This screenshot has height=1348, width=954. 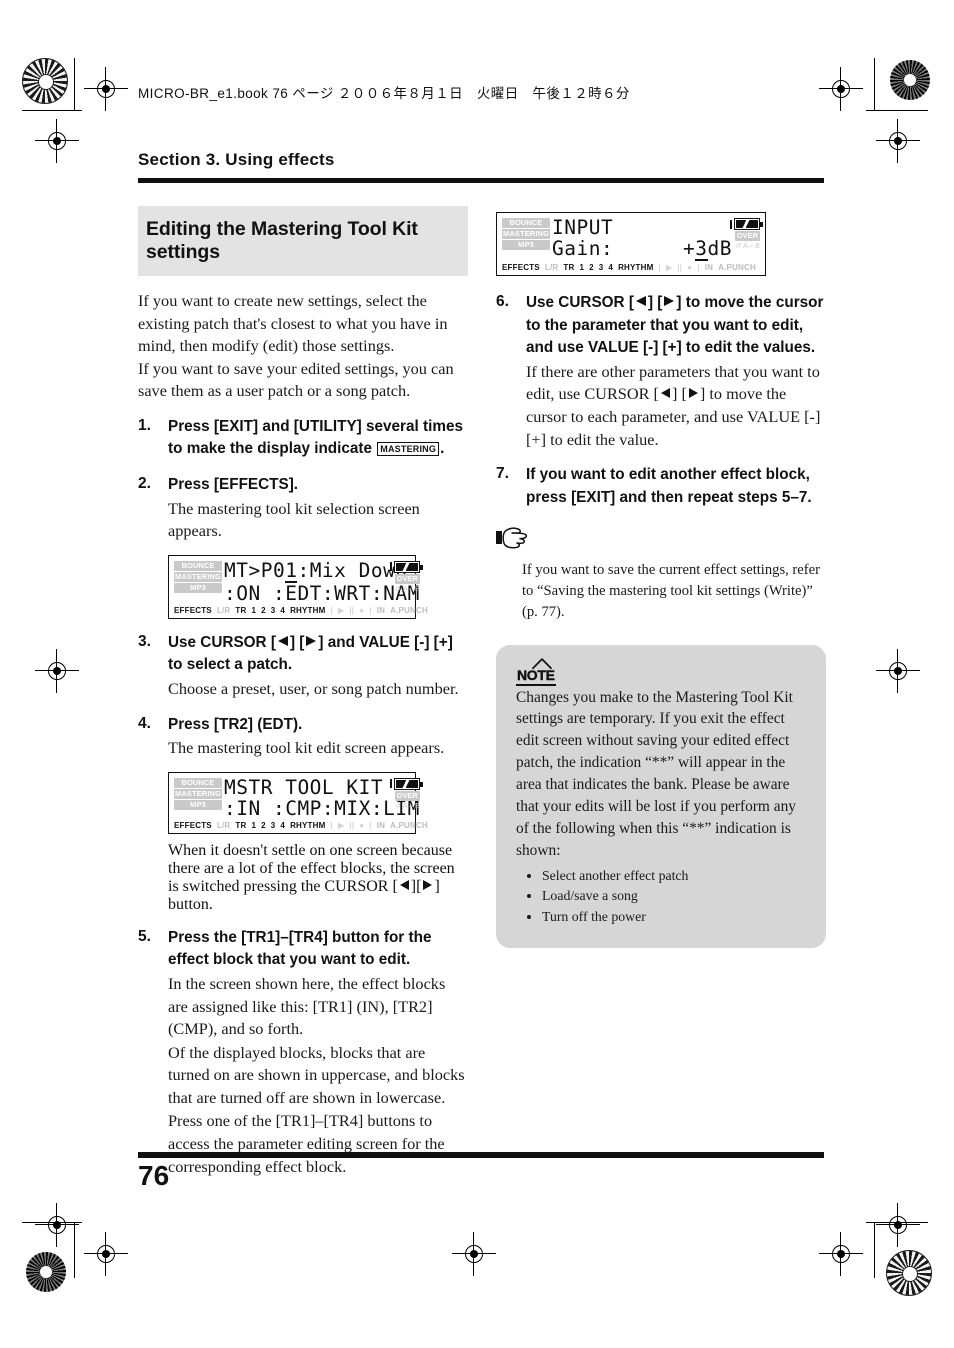 What do you see at coordinates (144, 484) in the screenshot?
I see `step-2-number: 2.` at bounding box center [144, 484].